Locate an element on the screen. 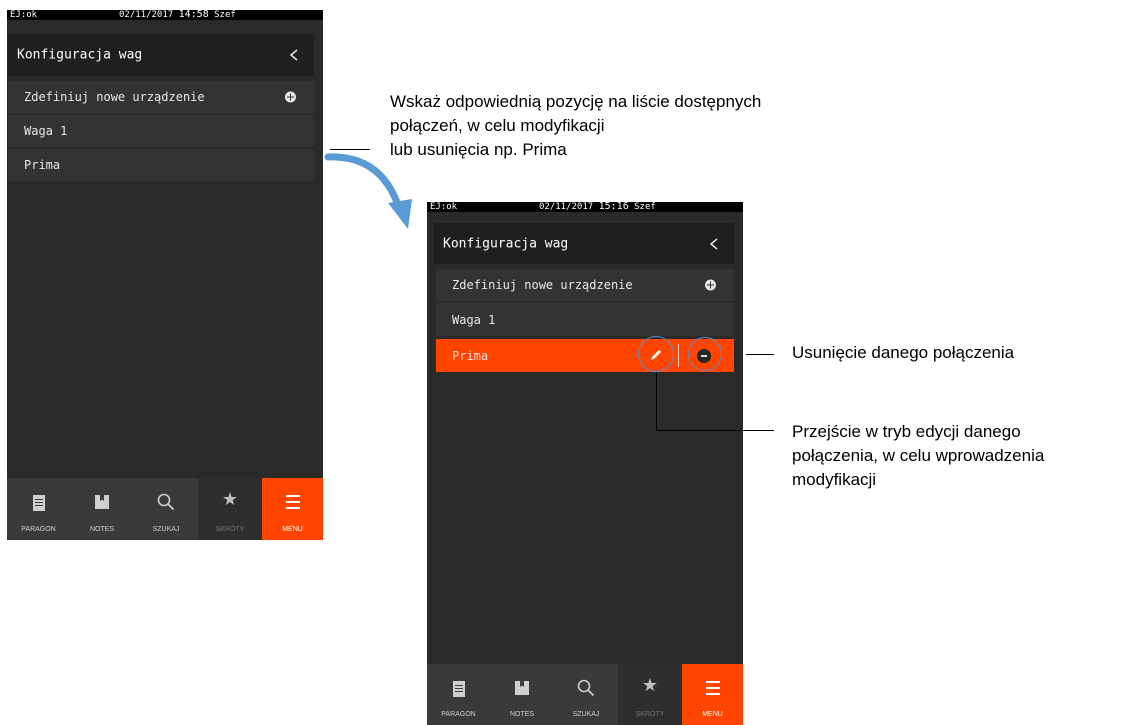  callout-line-select is located at coordinates (350, 149).